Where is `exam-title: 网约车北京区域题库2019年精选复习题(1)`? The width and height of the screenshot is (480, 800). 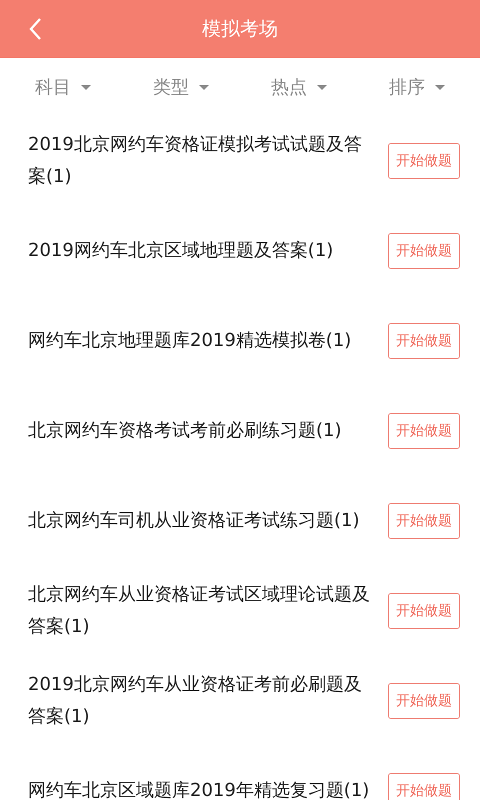 exam-title: 网约车北京区域题库2019年精选复习题(1) is located at coordinates (199, 789).